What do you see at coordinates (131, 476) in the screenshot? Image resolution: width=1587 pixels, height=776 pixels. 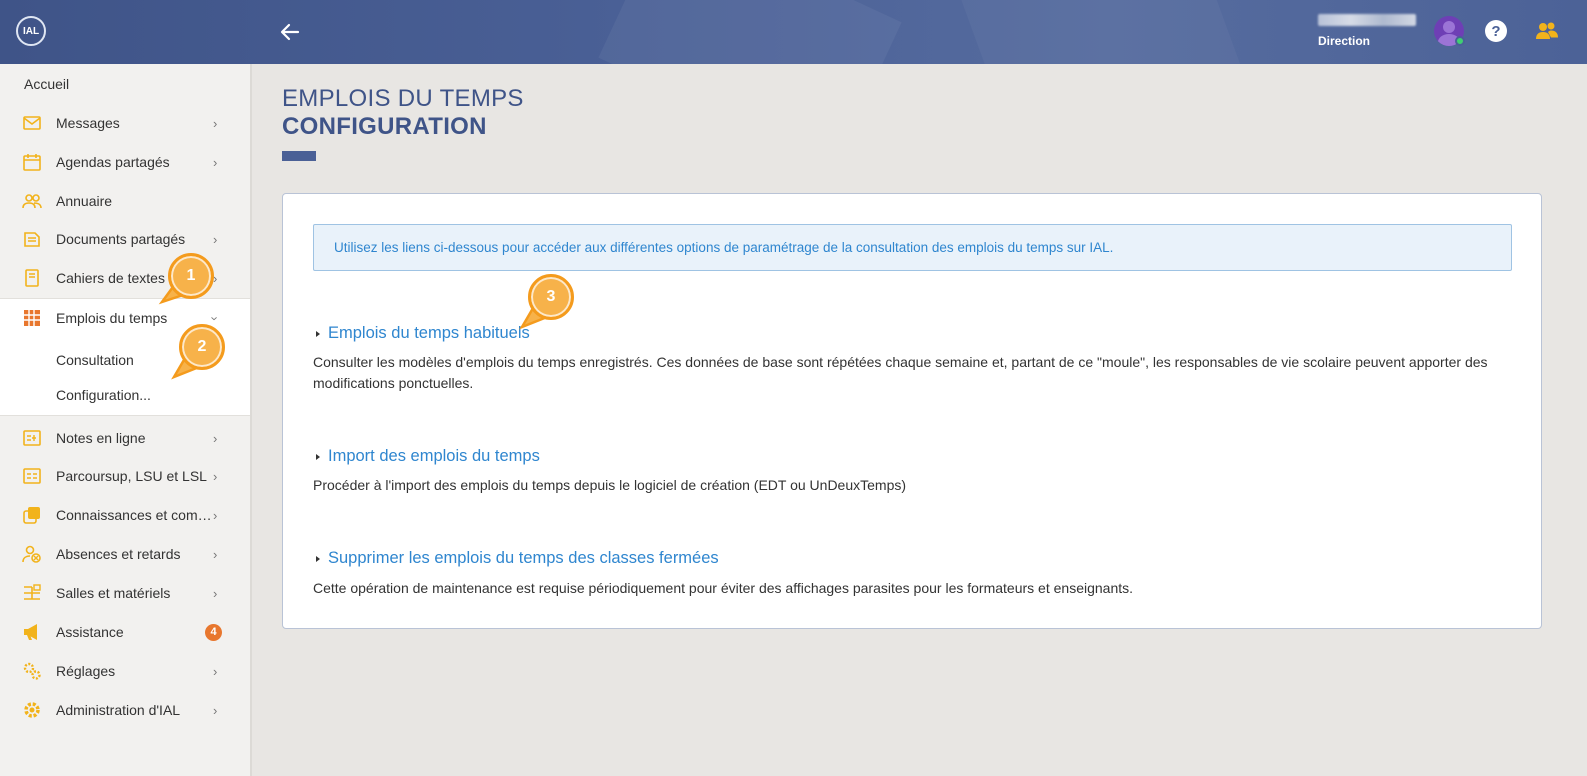 I see `sidebar-item-label: Parcoursup, LSU et LSL` at bounding box center [131, 476].